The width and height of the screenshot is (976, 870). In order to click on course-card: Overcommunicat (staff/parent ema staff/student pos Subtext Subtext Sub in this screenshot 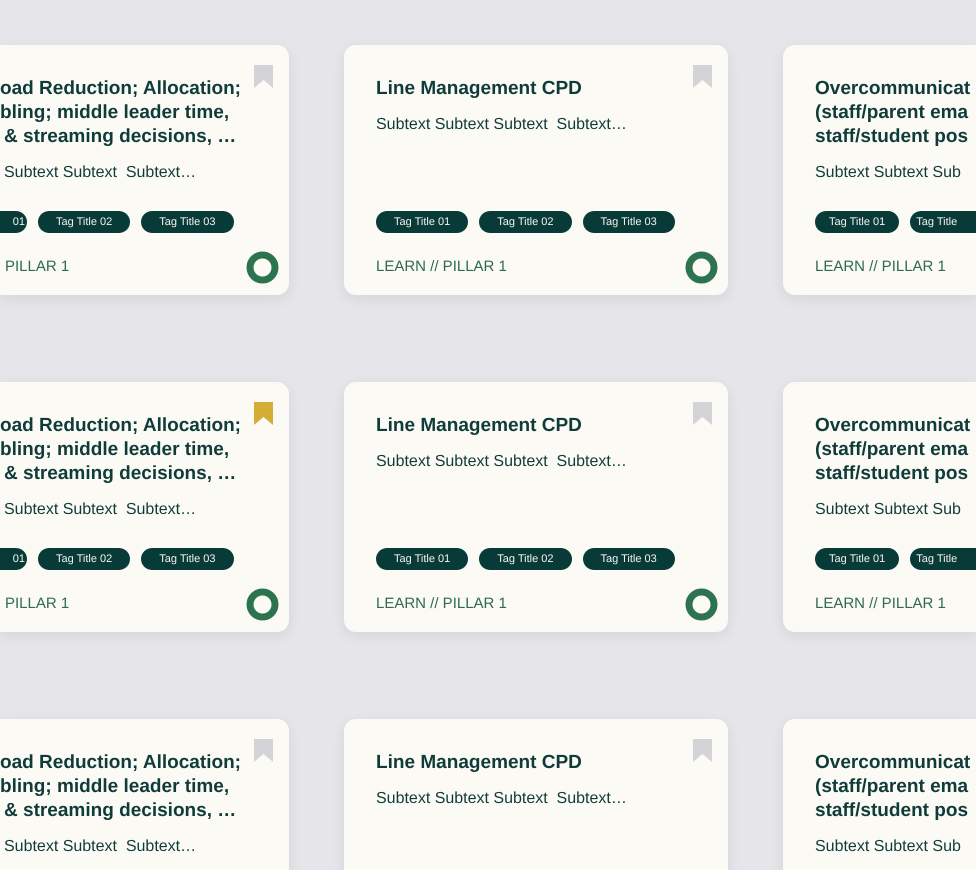, I will do `click(879, 794)`.